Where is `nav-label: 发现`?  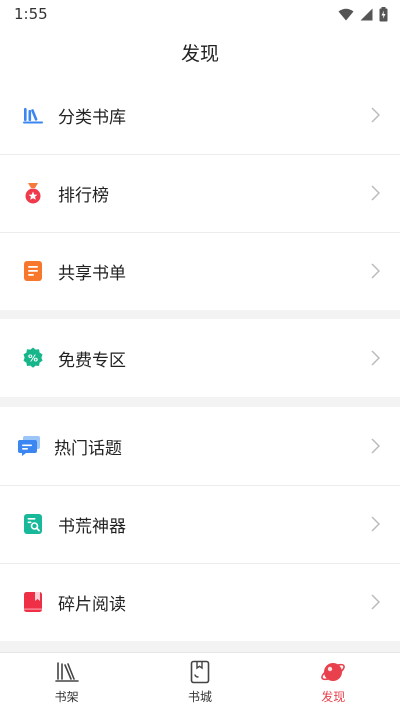
nav-label: 发现 is located at coordinates (333, 697).